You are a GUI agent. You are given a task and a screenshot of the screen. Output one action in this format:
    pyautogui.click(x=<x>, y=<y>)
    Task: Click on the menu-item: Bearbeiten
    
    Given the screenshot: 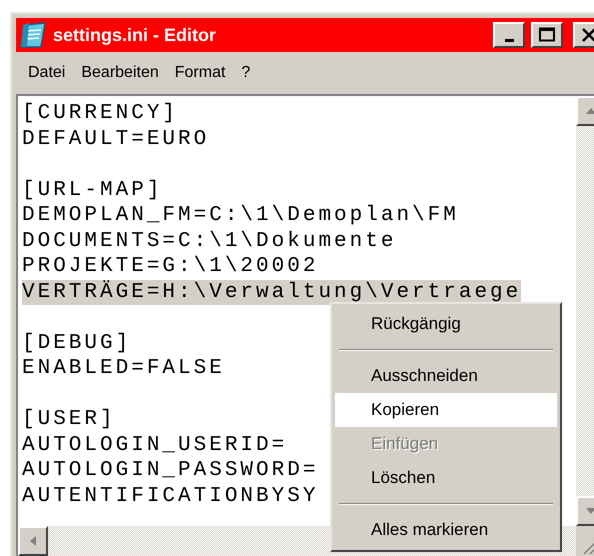 What is the action you would take?
    pyautogui.click(x=120, y=73)
    